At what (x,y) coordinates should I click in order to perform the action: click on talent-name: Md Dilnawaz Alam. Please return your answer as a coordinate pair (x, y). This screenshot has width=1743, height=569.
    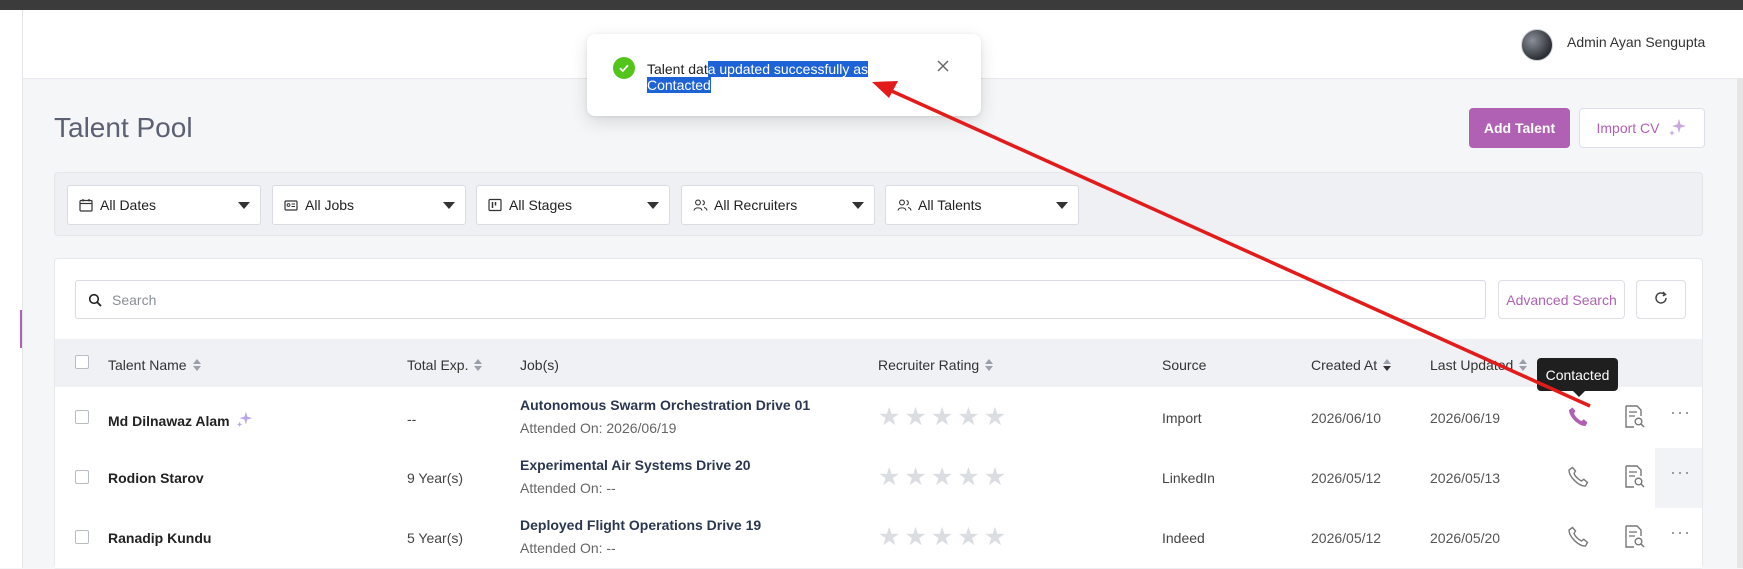
    Looking at the image, I should click on (181, 420).